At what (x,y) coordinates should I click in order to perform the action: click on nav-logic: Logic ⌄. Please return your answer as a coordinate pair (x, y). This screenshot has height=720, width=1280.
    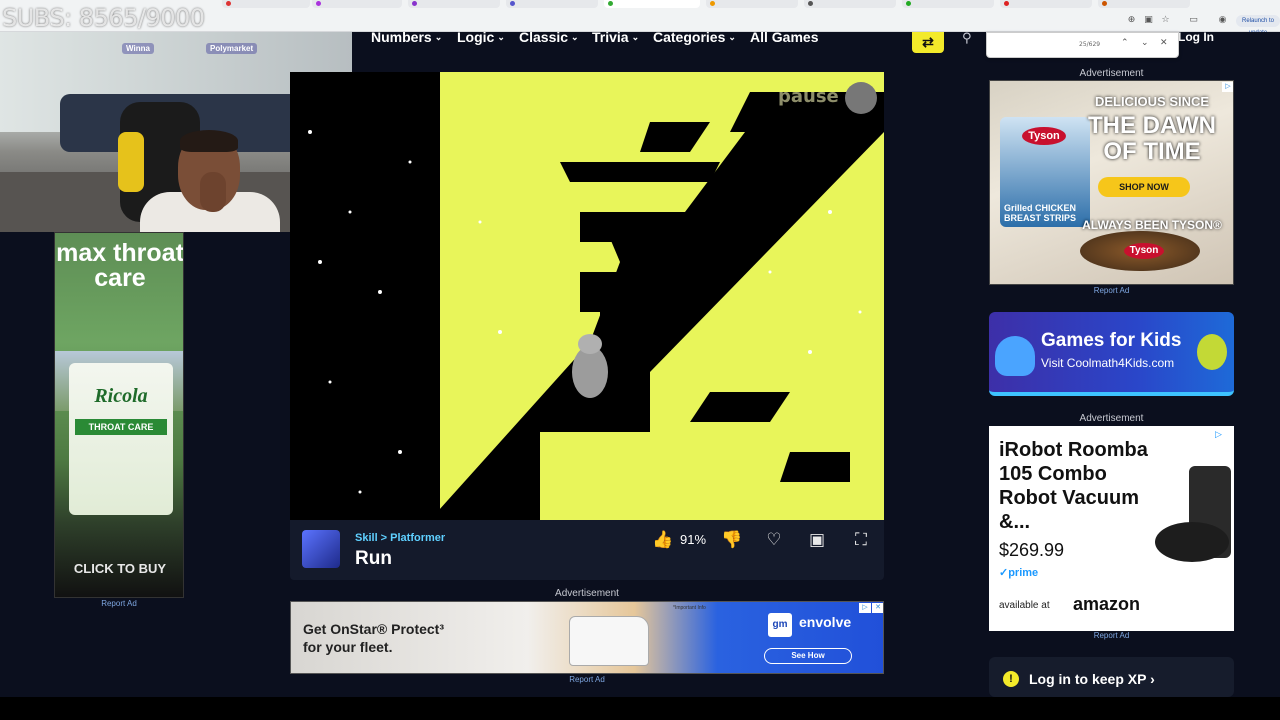
    Looking at the image, I should click on (481, 37).